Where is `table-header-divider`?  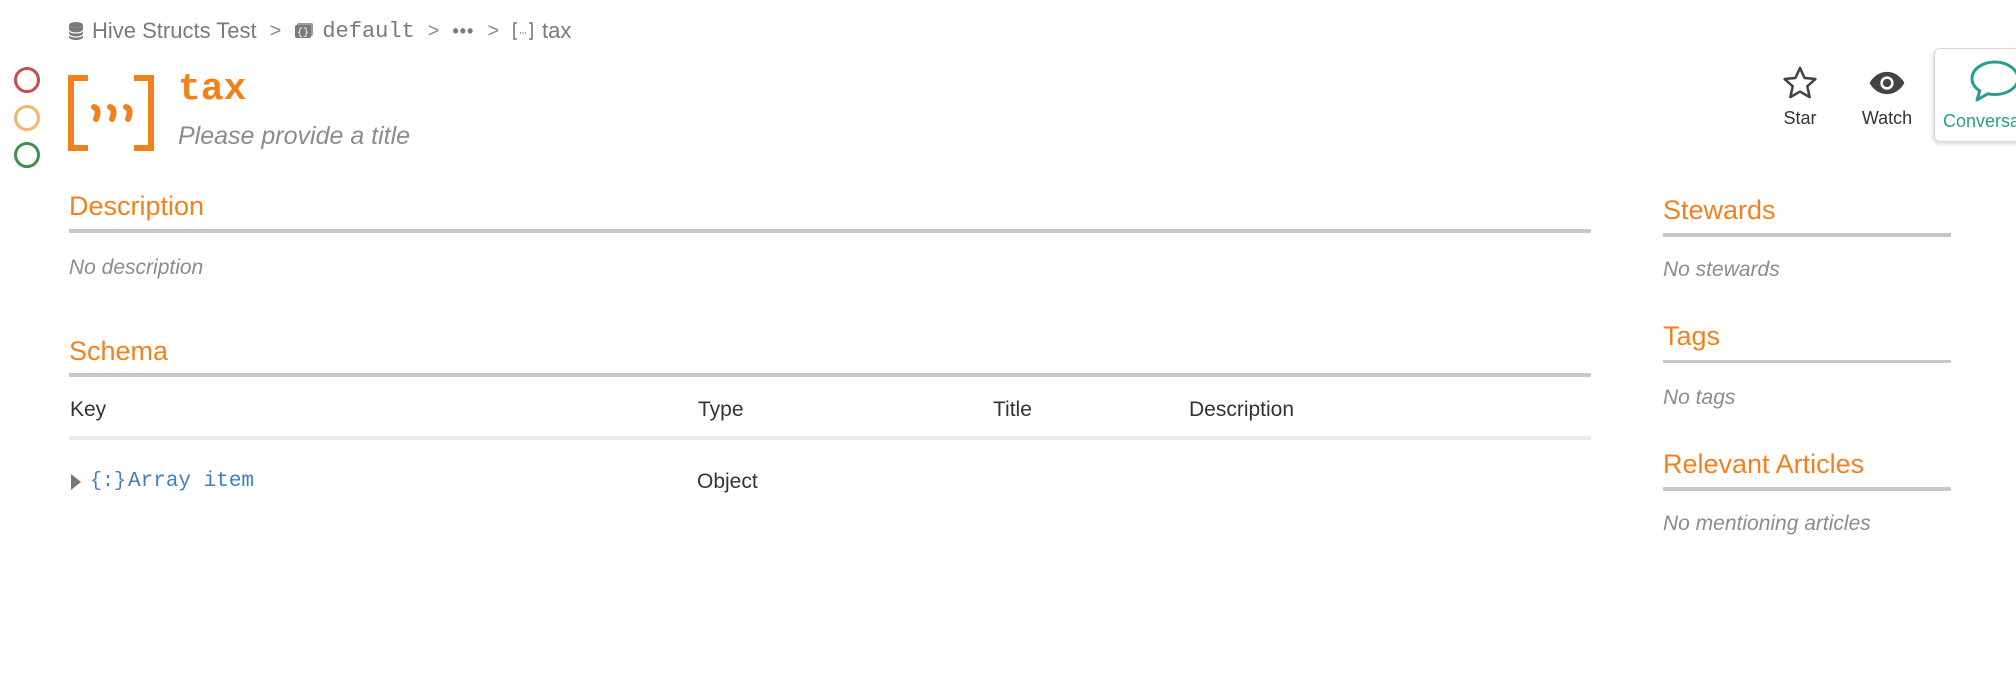 table-header-divider is located at coordinates (830, 438).